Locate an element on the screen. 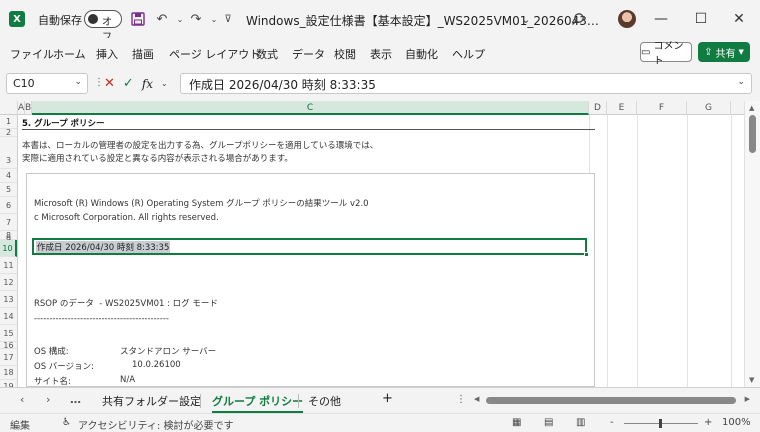  page-layout-view-icon: ▤ is located at coordinates (548, 422).